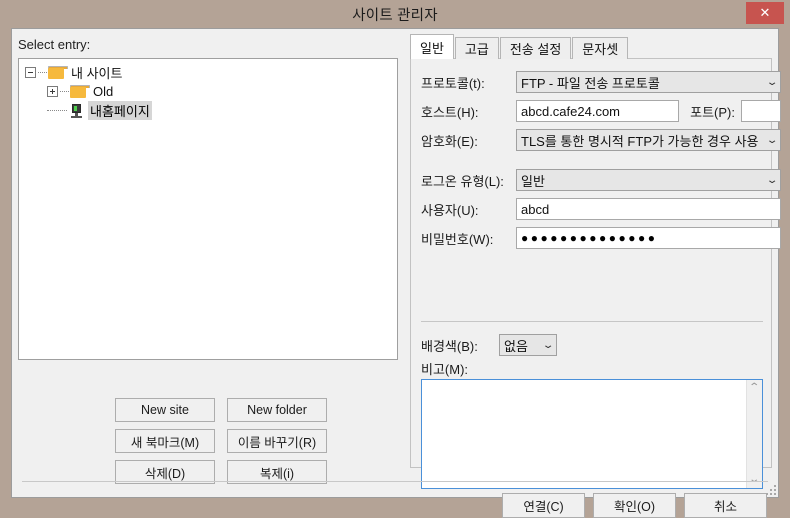 The image size is (790, 518). I want to click on titlebar: 사이트 관리자 ✕, so click(395, 14).